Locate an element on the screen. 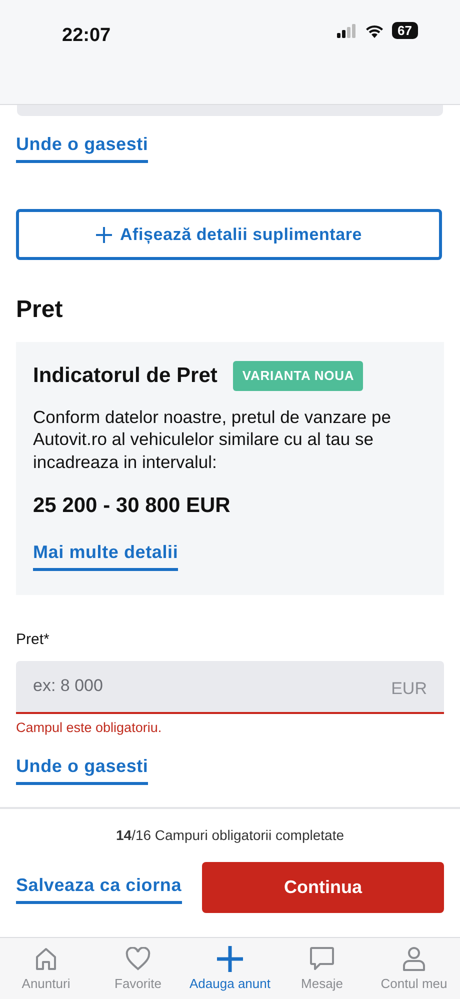 This screenshot has height=999, width=460. tab: Adauga anunt is located at coordinates (230, 966).